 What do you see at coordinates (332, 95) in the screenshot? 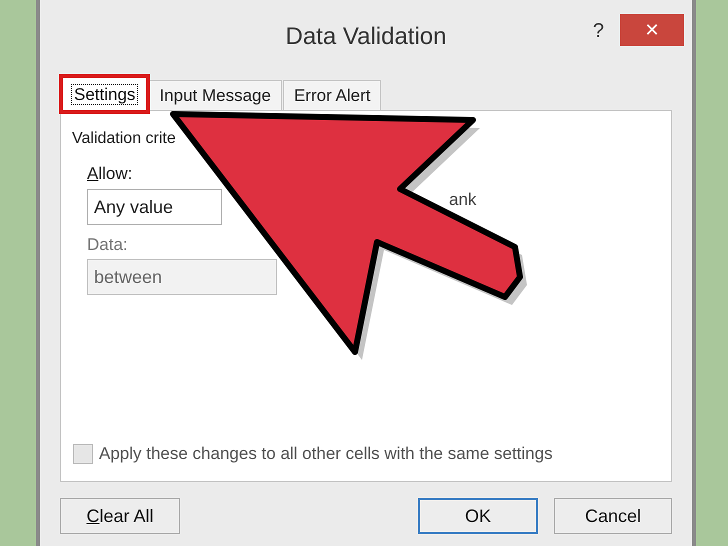
I see `tab: Error Alert` at bounding box center [332, 95].